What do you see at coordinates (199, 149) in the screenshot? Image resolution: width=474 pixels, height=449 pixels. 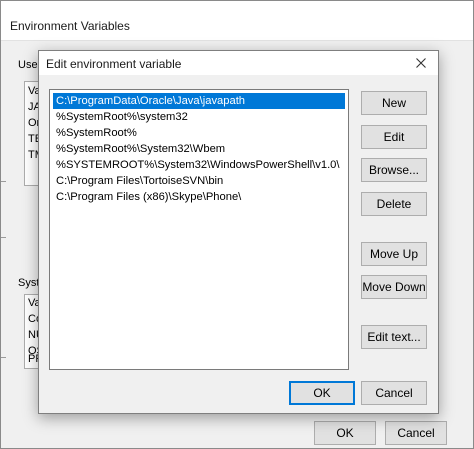 I see `path-item: %SystemRoot%\System32\Wbem` at bounding box center [199, 149].